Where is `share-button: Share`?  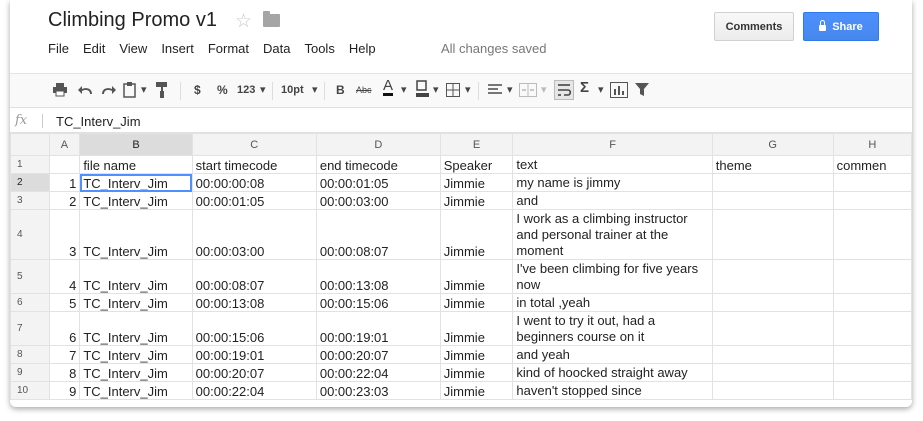
share-button: Share is located at coordinates (841, 26).